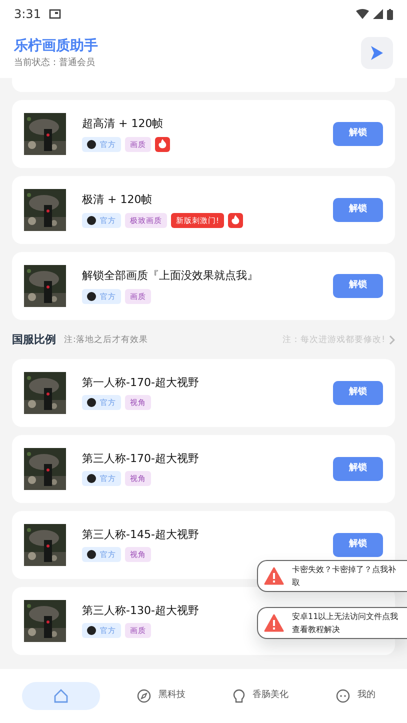 The width and height of the screenshot is (407, 723). I want to click on toast-text: 卡密失效？卡密掉了？点我补取, so click(344, 576).